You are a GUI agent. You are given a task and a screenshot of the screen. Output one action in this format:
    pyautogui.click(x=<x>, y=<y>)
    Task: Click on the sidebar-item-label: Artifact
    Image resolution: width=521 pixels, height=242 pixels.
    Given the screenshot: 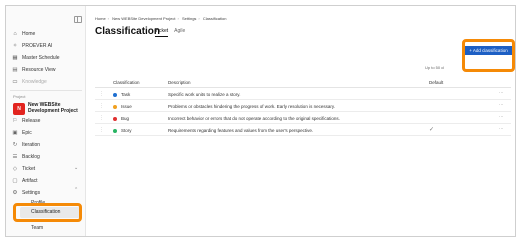 What is the action you would take?
    pyautogui.click(x=30, y=180)
    